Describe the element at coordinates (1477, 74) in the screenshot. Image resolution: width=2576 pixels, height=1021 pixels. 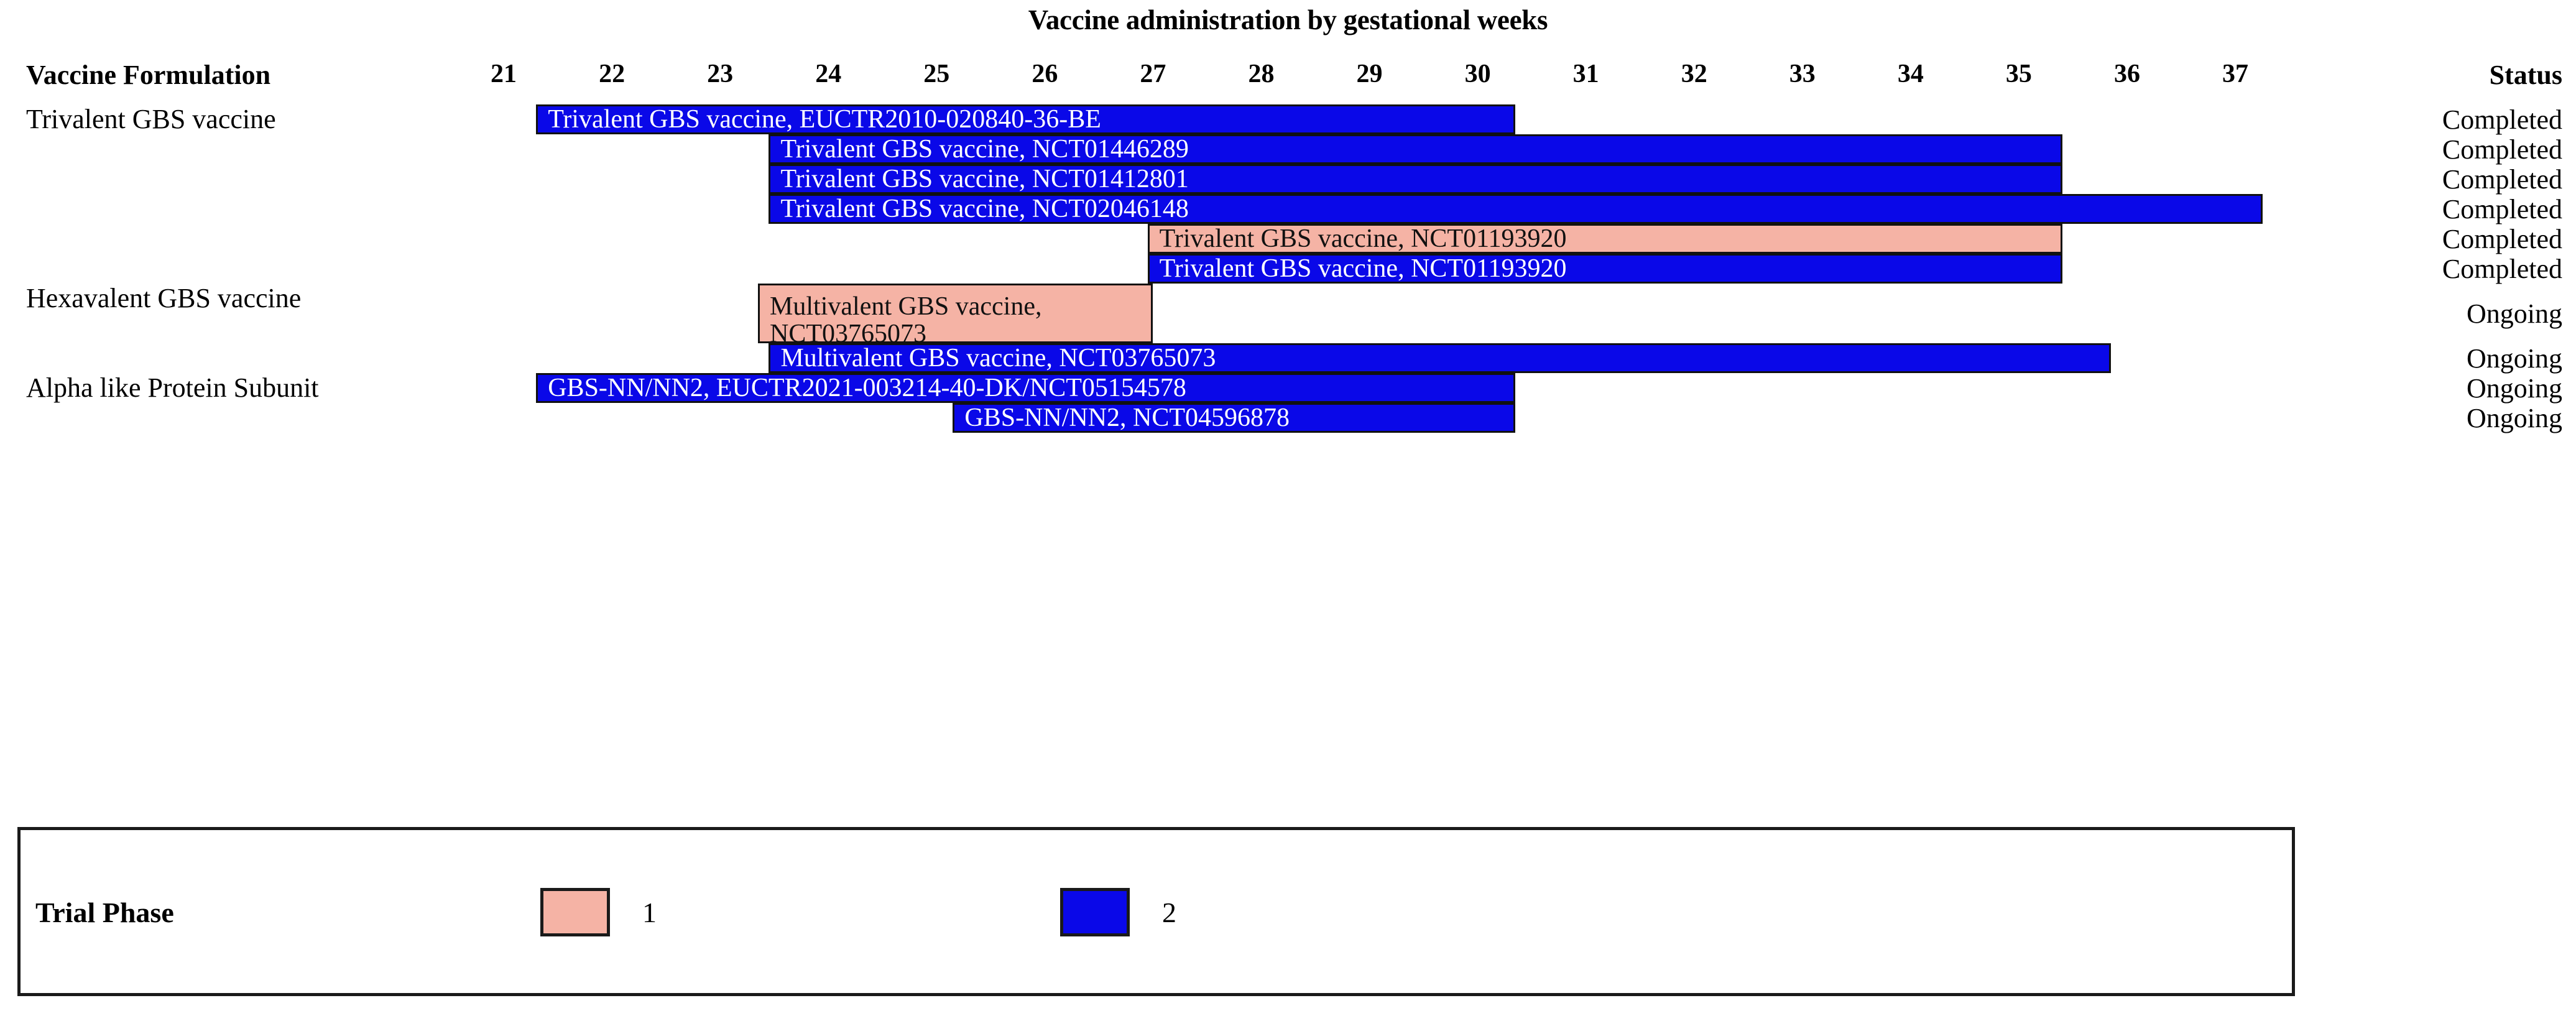
I see `x-axis-tick-30: 30` at that location.